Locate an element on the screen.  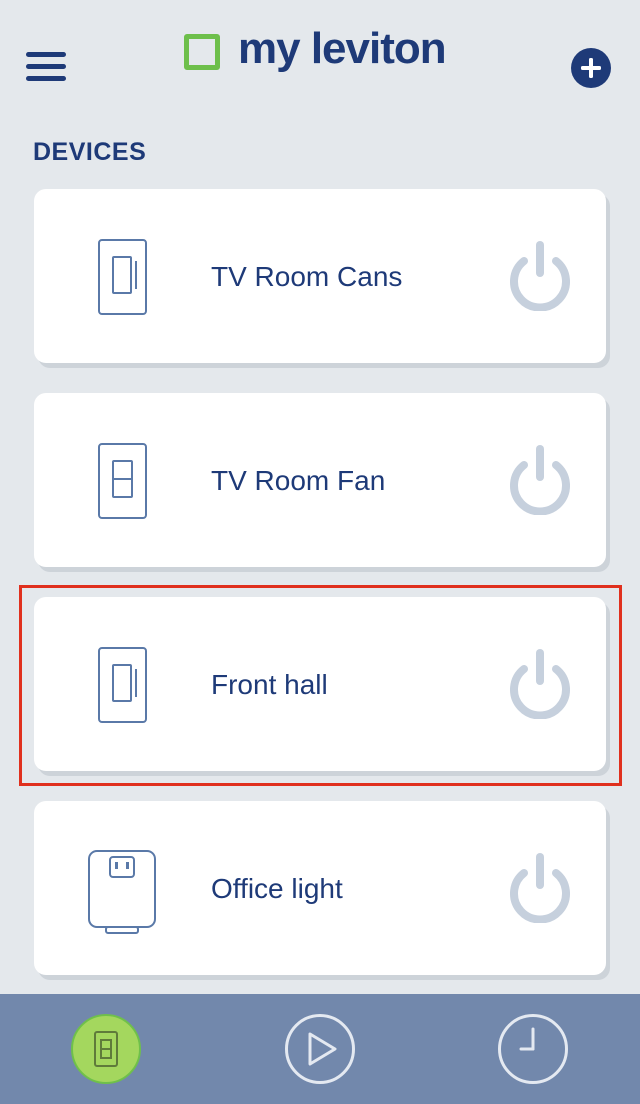
device-card-tv-room-cans: TV Room Cans is located at coordinates (320, 276).